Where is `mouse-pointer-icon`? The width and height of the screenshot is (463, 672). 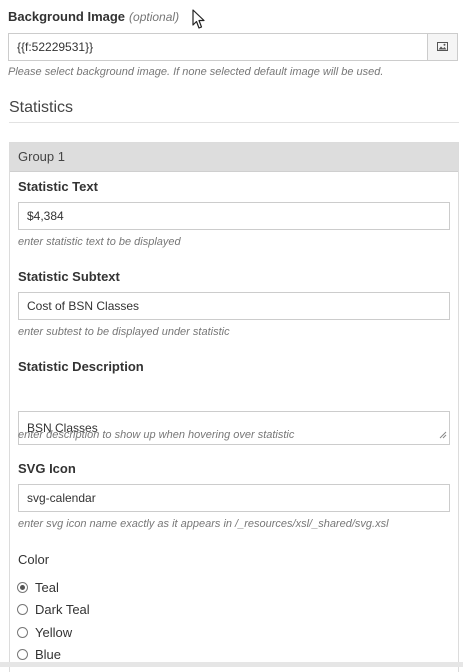
mouse-pointer-icon is located at coordinates (199, 22).